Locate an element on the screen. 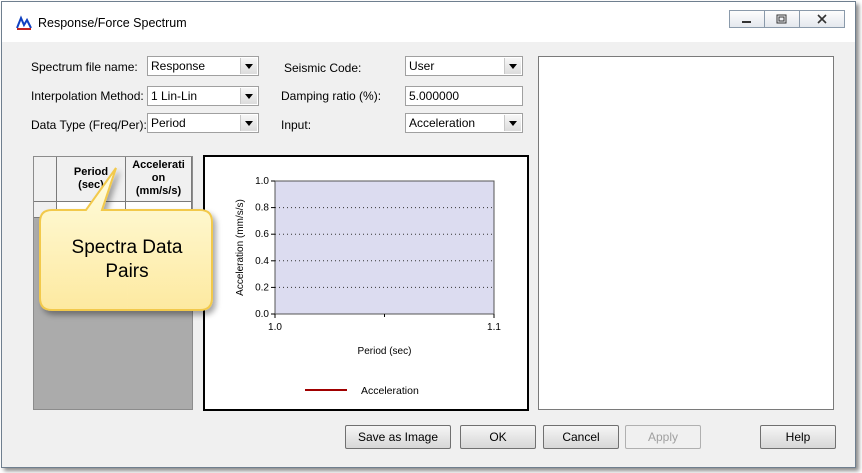  interpolation-select: 1 Lin-Lin is located at coordinates (203, 96).